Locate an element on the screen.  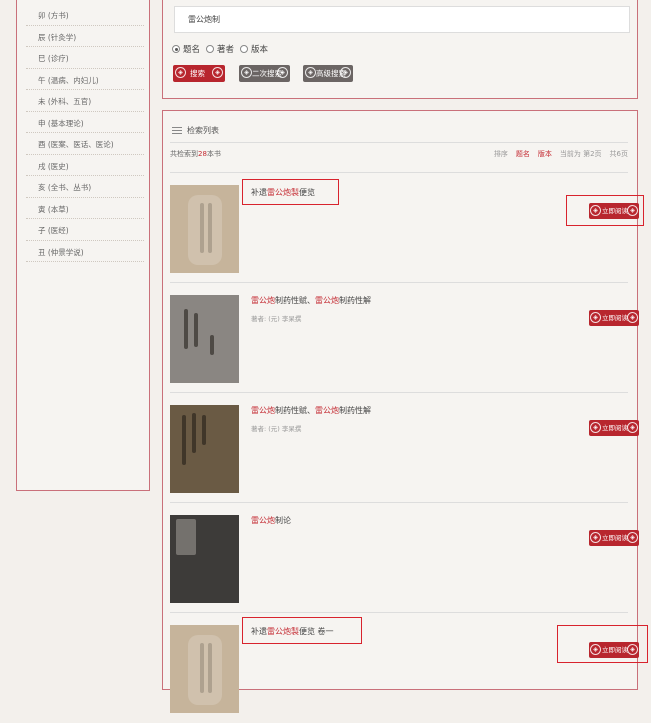
radio-author: 著者 is located at coordinates (220, 49).